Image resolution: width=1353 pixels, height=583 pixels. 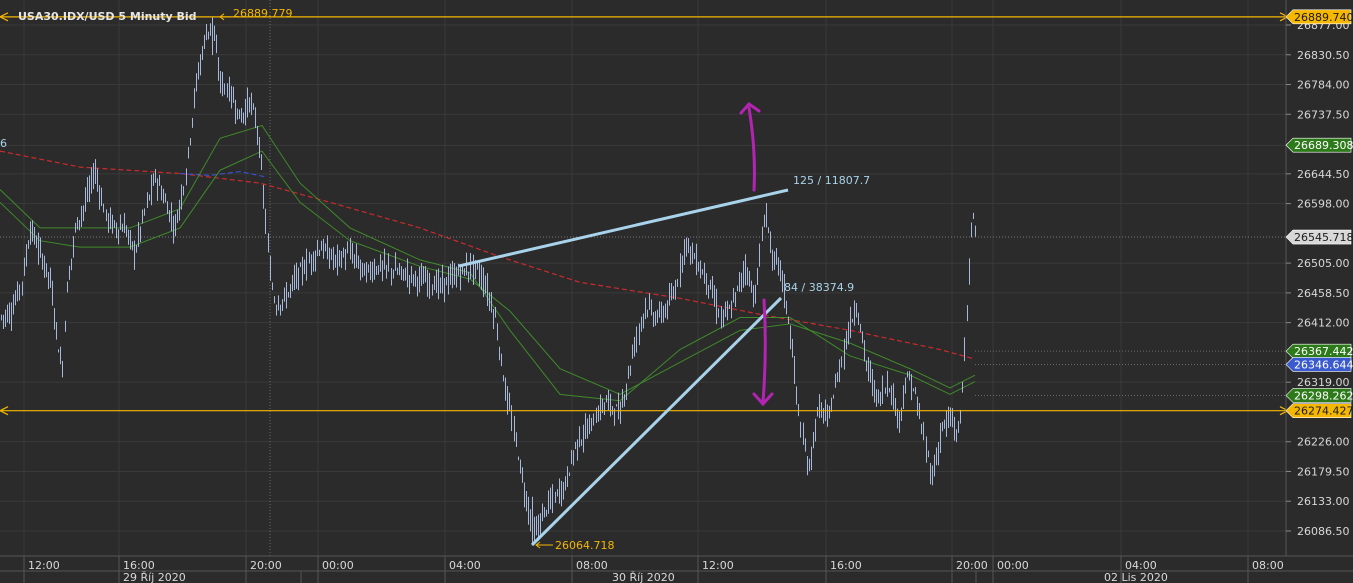 What do you see at coordinates (1323, 114) in the screenshot?
I see `price-tick-label: 26737.50` at bounding box center [1323, 114].